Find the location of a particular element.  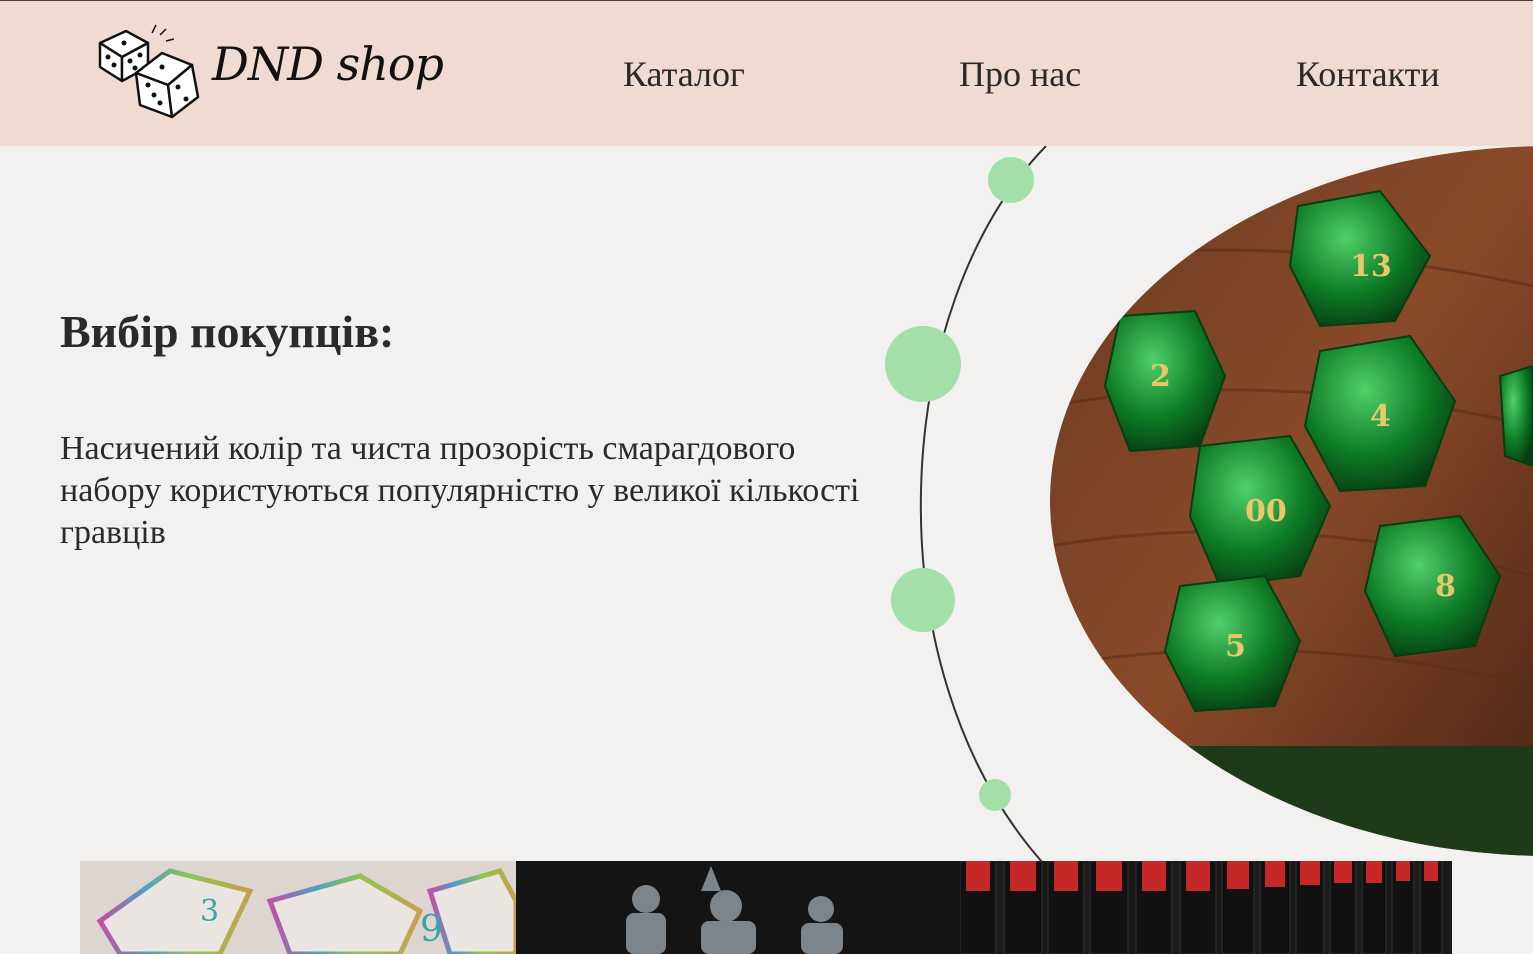

gallery-item-books is located at coordinates (1206, 907).